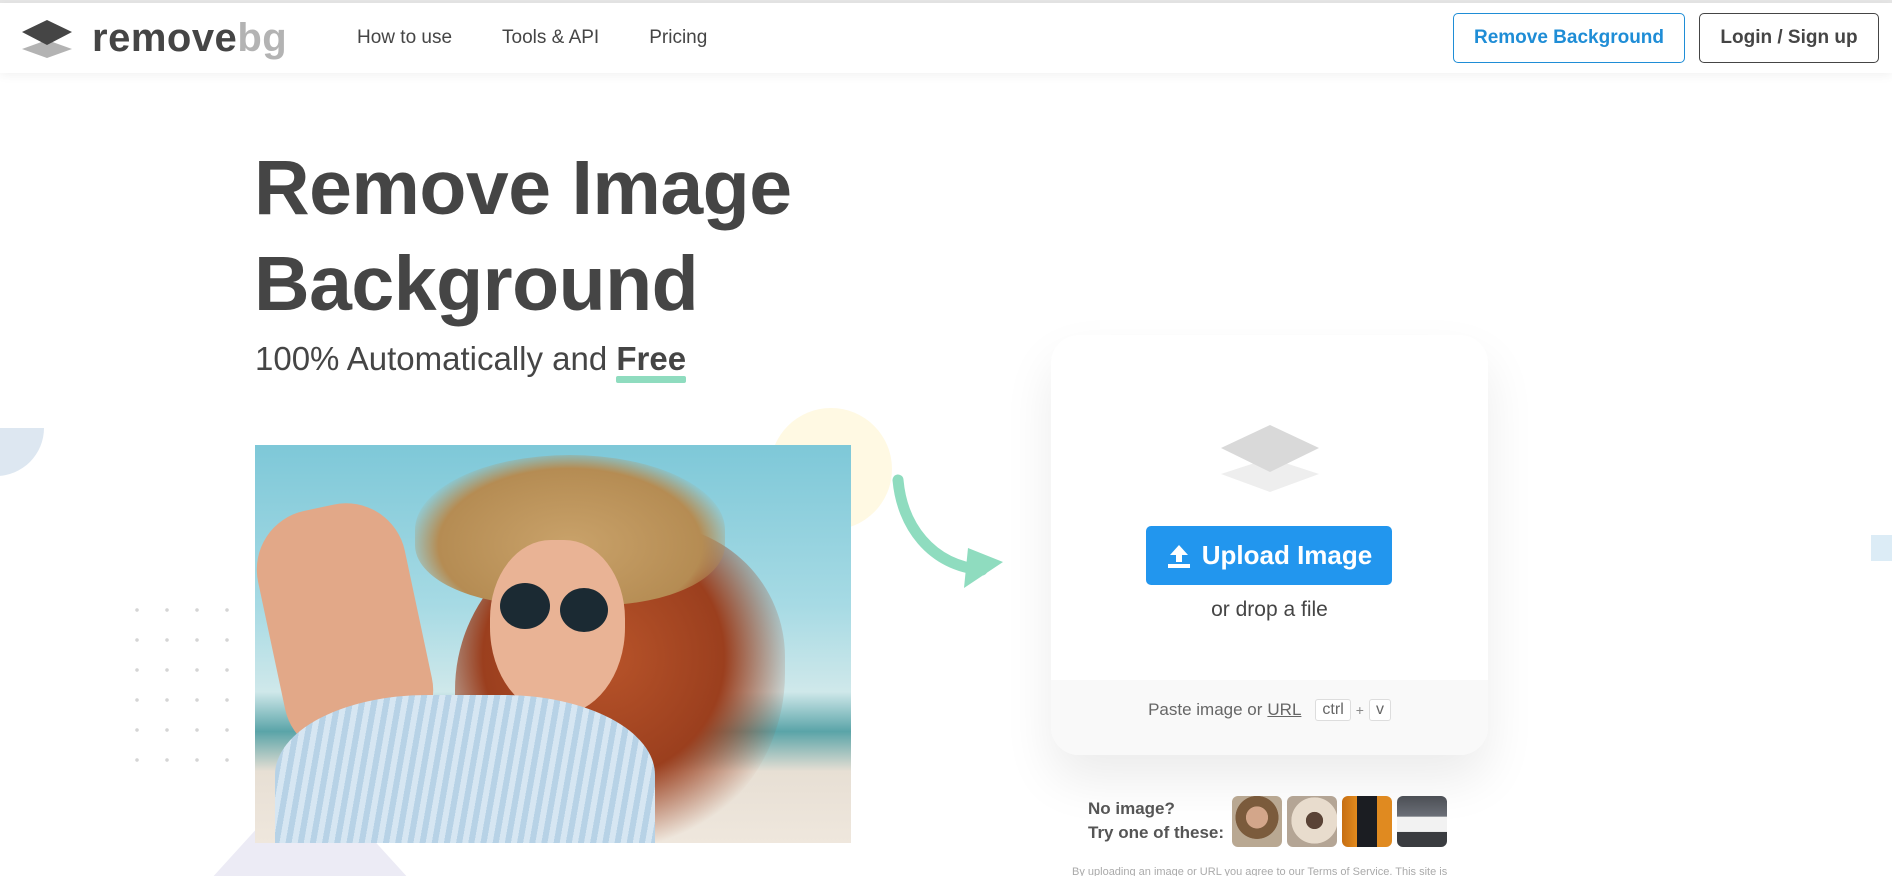 Image resolution: width=1892 pixels, height=876 pixels. Describe the element at coordinates (525, 606) in the screenshot. I see `hero-image-sunglasses-left` at that location.